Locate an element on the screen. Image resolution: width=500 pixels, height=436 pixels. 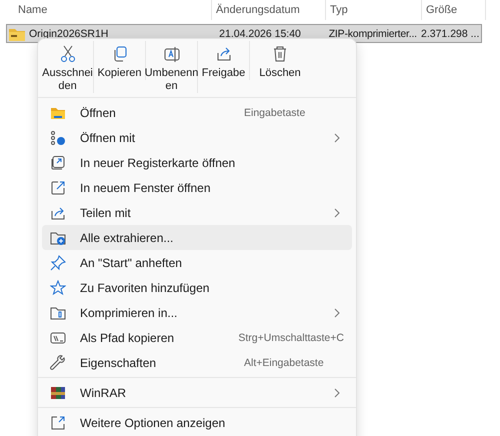
trash-icon is located at coordinates (280, 54).